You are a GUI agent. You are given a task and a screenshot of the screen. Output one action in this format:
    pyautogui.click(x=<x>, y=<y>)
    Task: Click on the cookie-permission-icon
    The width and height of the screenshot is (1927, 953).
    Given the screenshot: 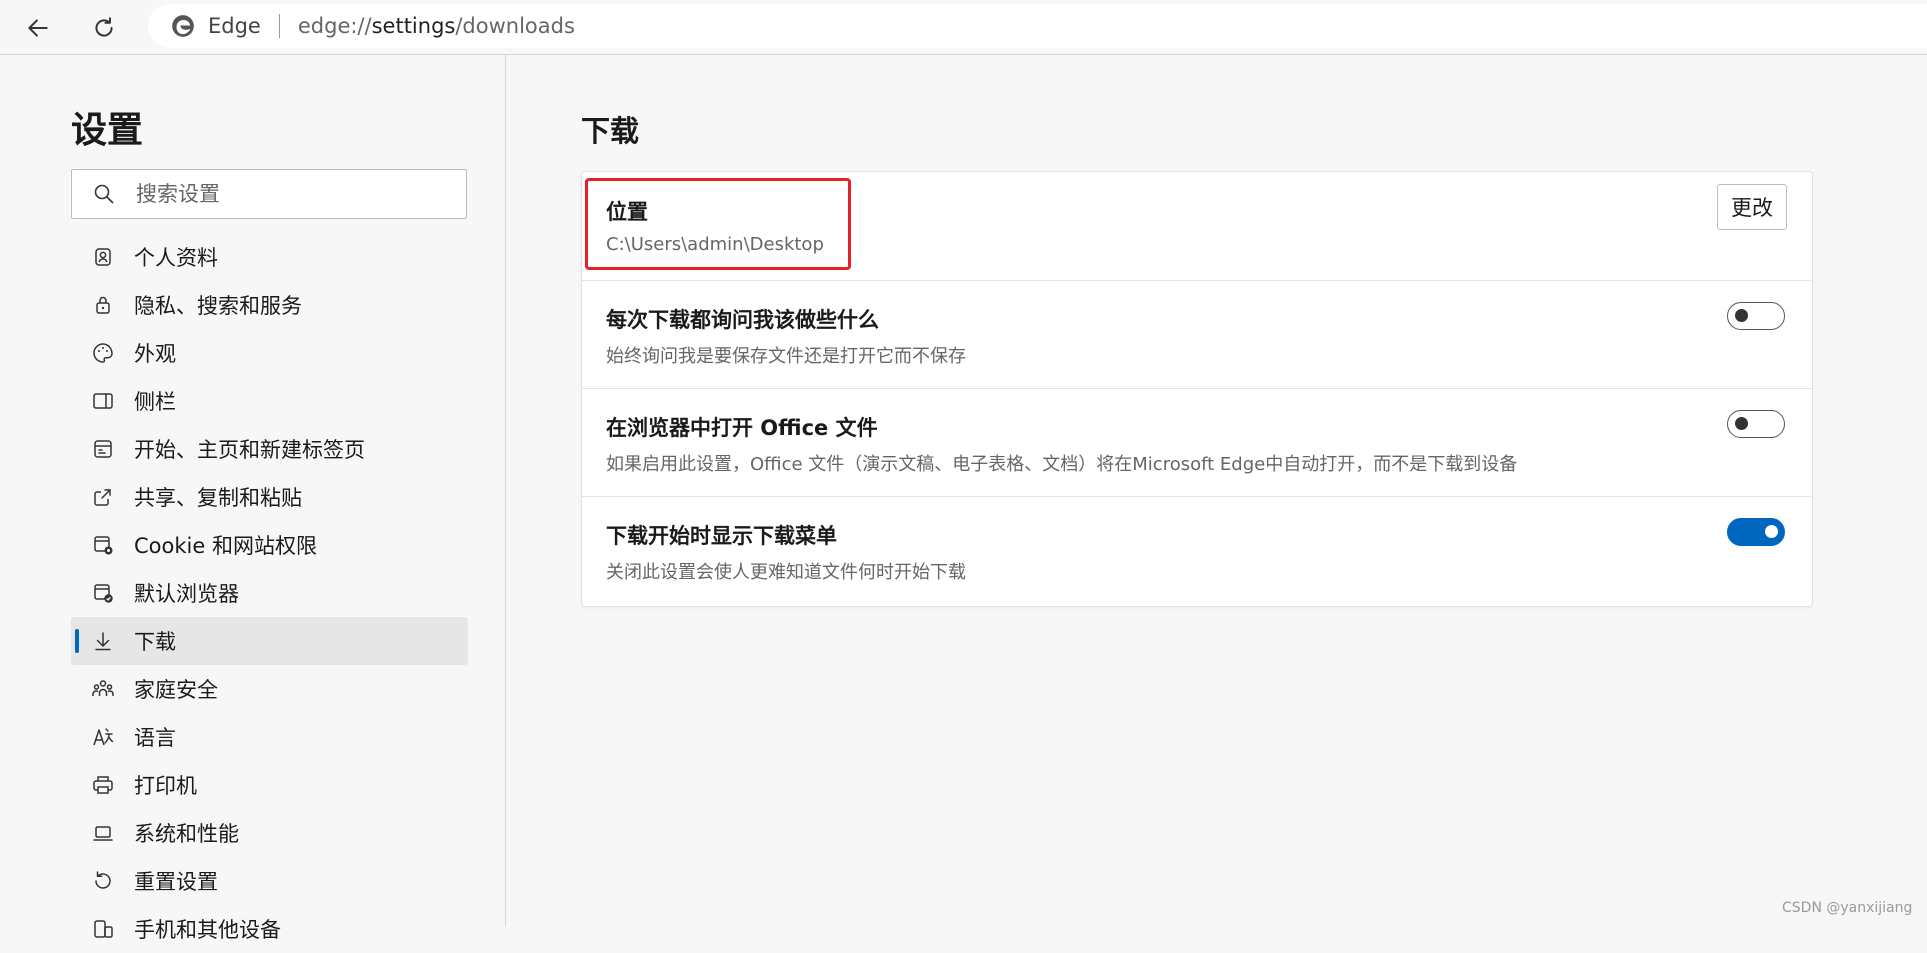 What is the action you would take?
    pyautogui.click(x=103, y=545)
    